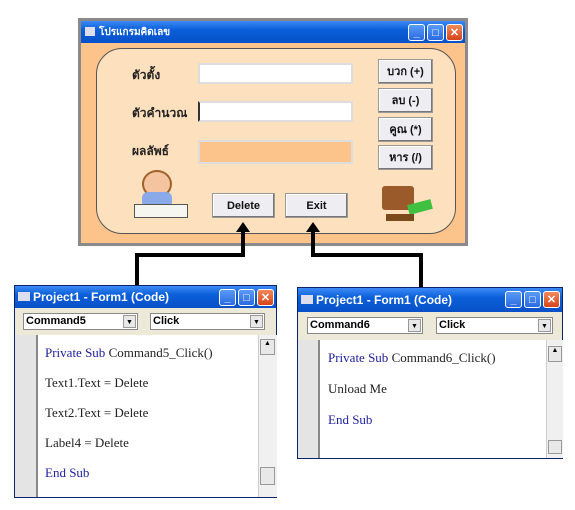 The image size is (575, 510). Describe the element at coordinates (405, 129) in the screenshot. I see `multiply-button: คูณ (*)` at that location.